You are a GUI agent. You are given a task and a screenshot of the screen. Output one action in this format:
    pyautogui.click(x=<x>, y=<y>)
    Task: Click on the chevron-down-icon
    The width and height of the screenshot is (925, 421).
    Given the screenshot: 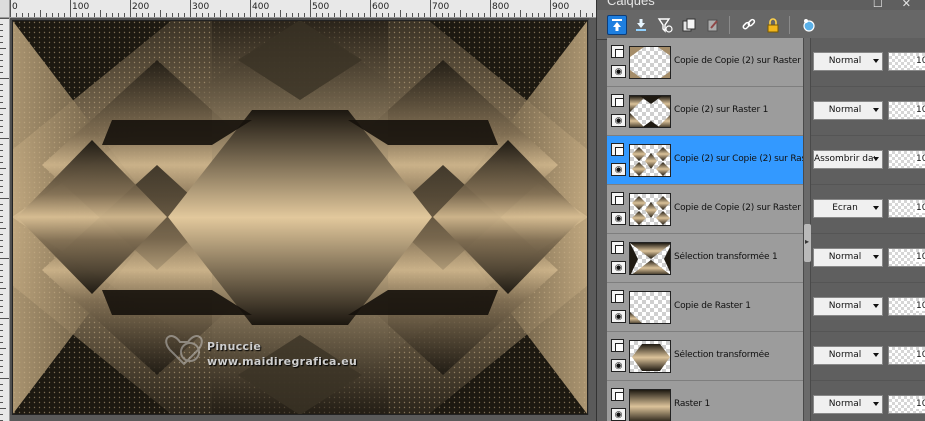 What is the action you would take?
    pyautogui.click(x=876, y=257)
    